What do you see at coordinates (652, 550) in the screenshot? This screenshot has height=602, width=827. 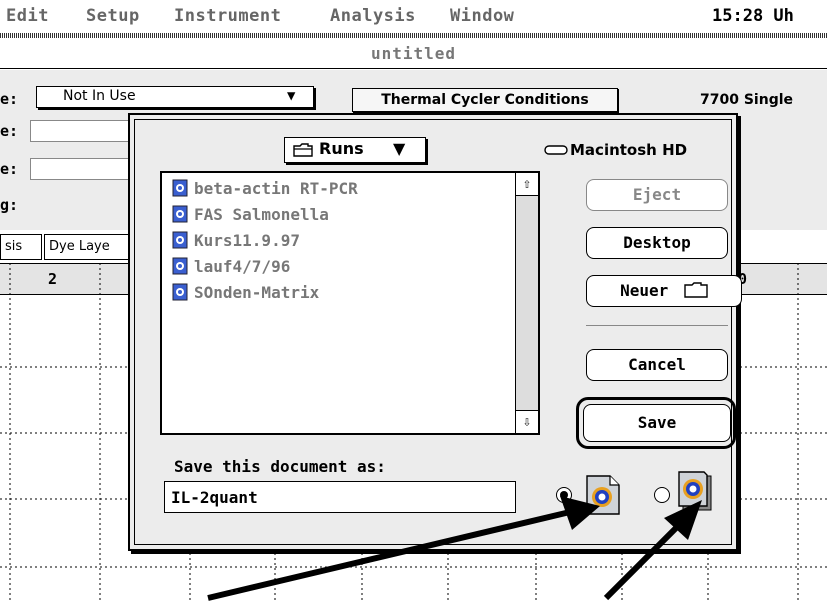 I see `arrow-to-stationery-icon` at bounding box center [652, 550].